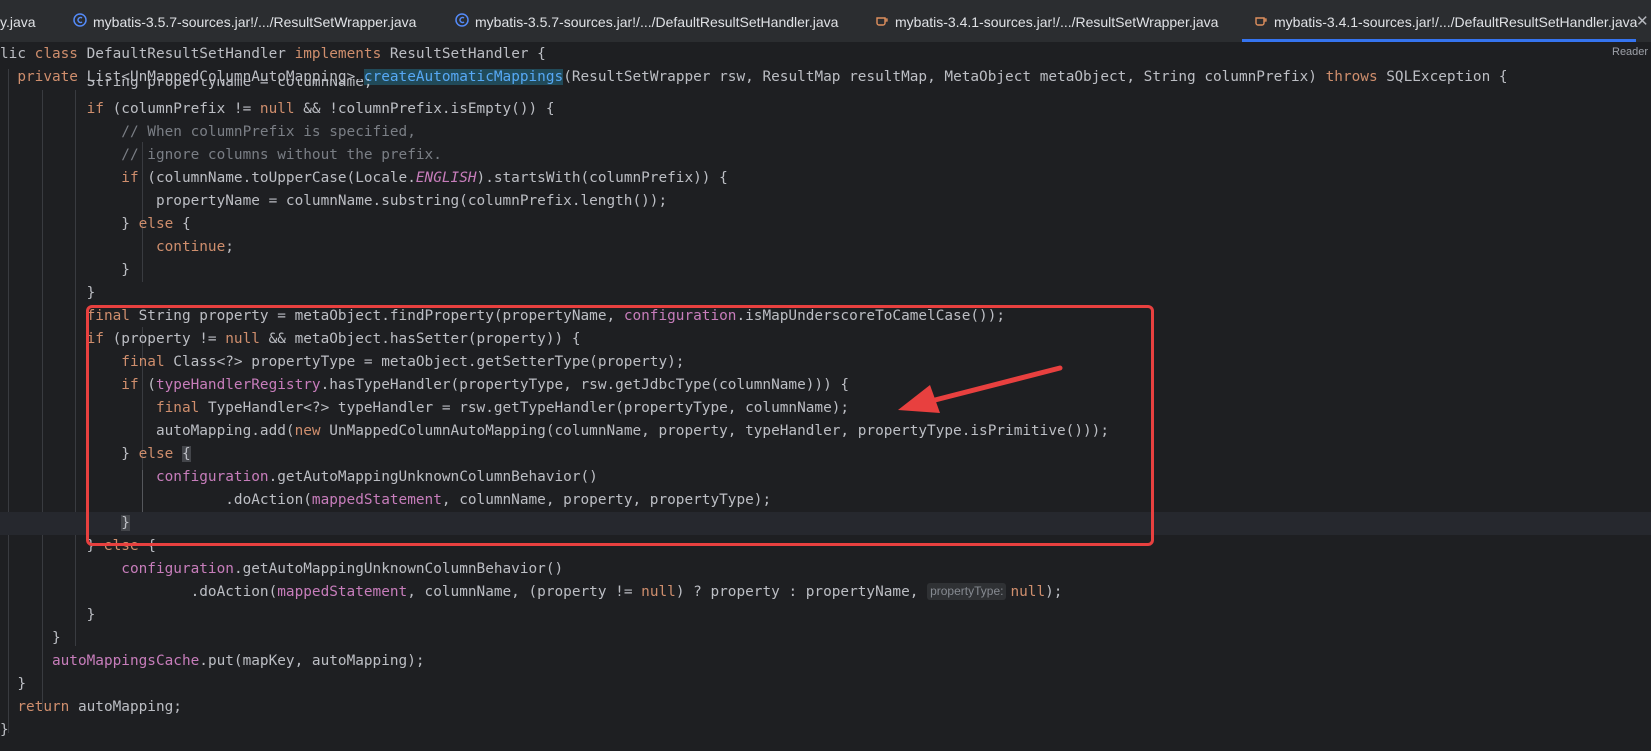 The width and height of the screenshot is (1651, 751). What do you see at coordinates (980, 389) in the screenshot?
I see `annotation-arrow-icon` at bounding box center [980, 389].